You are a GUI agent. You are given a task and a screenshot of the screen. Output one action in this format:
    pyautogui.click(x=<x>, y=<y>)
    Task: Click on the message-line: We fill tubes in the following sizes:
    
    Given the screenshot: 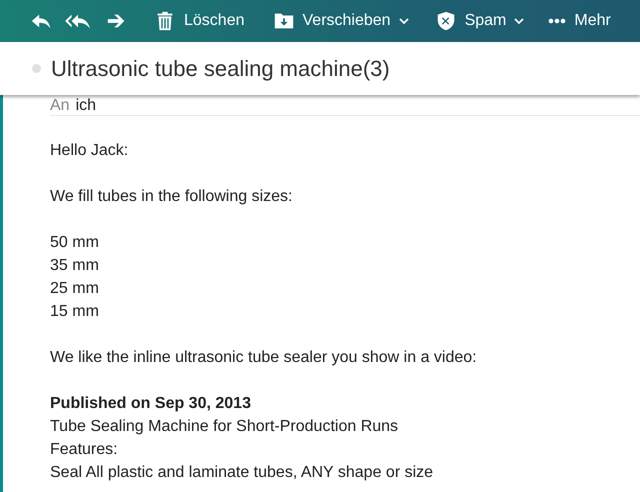 What is the action you would take?
    pyautogui.click(x=172, y=197)
    